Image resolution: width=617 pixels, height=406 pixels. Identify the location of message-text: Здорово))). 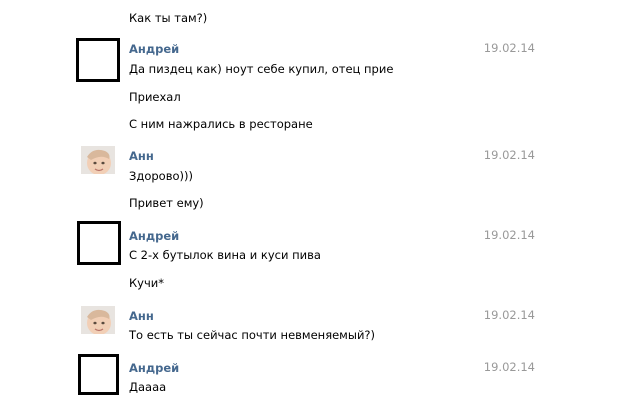
(161, 176).